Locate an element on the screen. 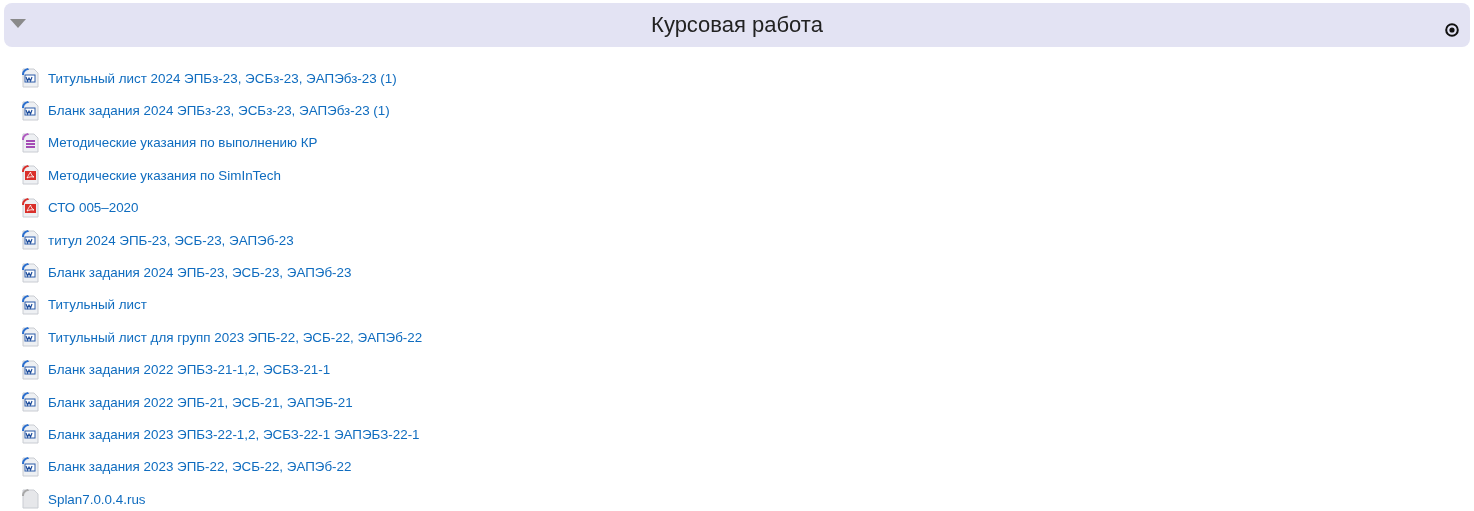 The height and width of the screenshot is (511, 1474). file-link: Методические указания по выполнению КР is located at coordinates (183, 143).